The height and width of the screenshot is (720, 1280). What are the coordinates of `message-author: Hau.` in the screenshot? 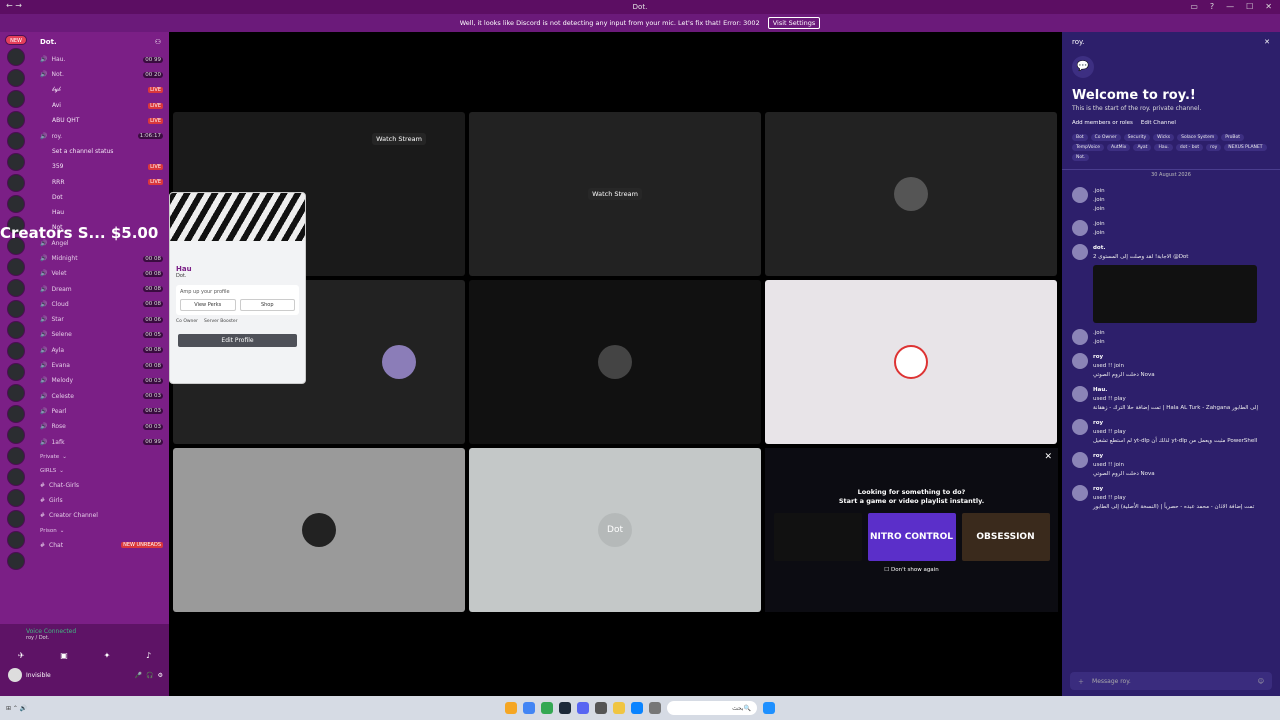 It's located at (1175, 390).